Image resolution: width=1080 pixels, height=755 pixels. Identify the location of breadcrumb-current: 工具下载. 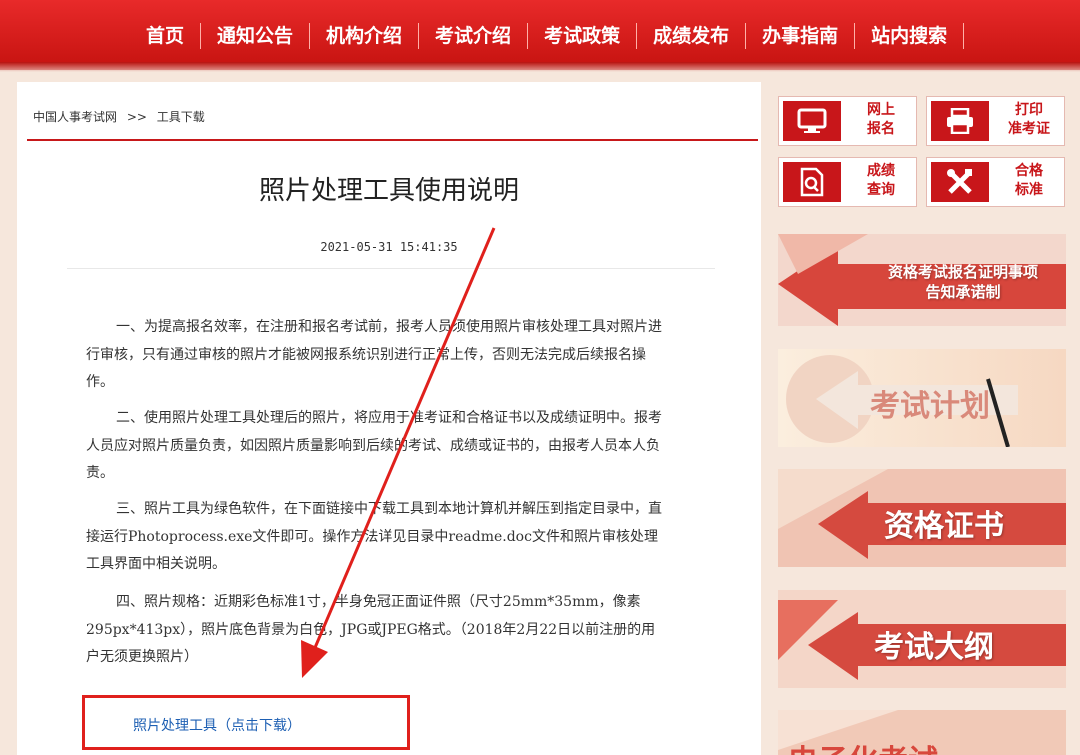
(181, 117).